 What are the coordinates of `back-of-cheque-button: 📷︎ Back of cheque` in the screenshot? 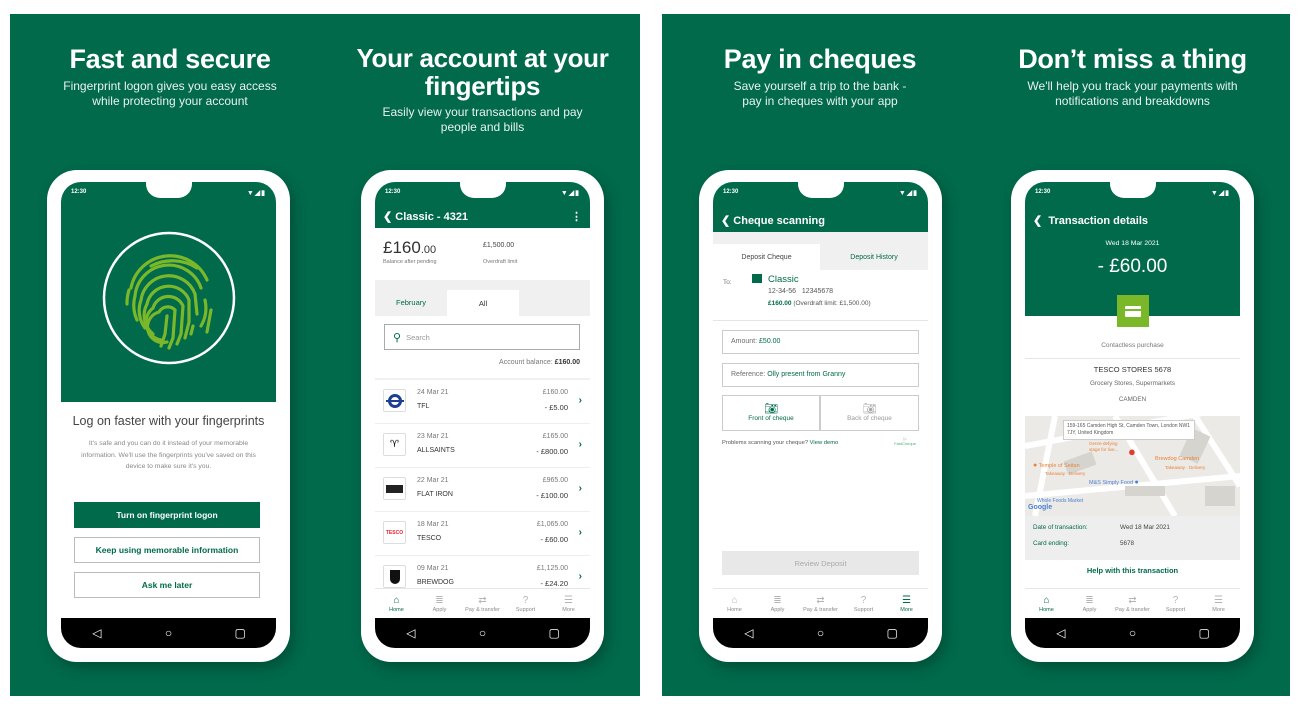 It's located at (869, 413).